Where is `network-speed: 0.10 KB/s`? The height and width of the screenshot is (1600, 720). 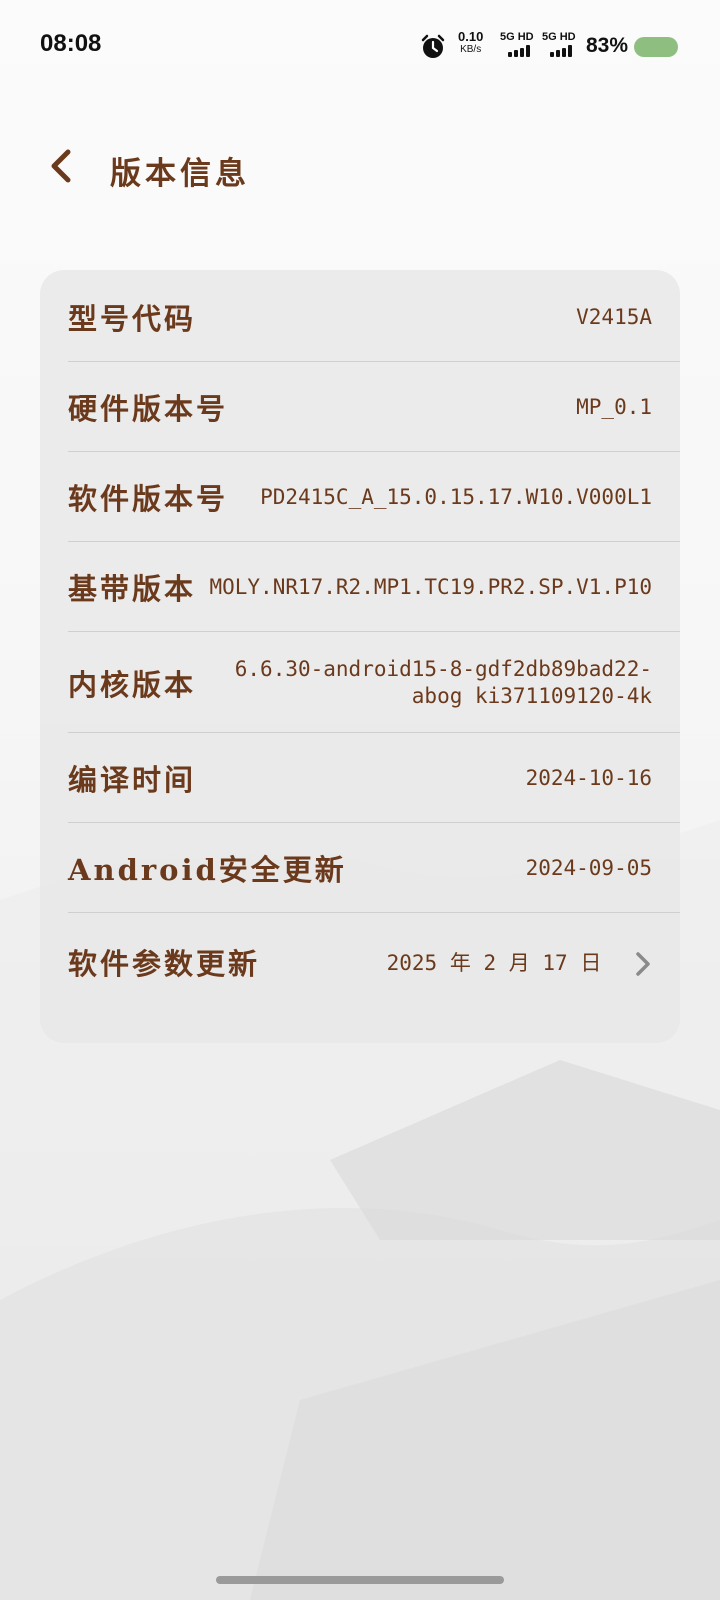 network-speed: 0.10 KB/s is located at coordinates (470, 43).